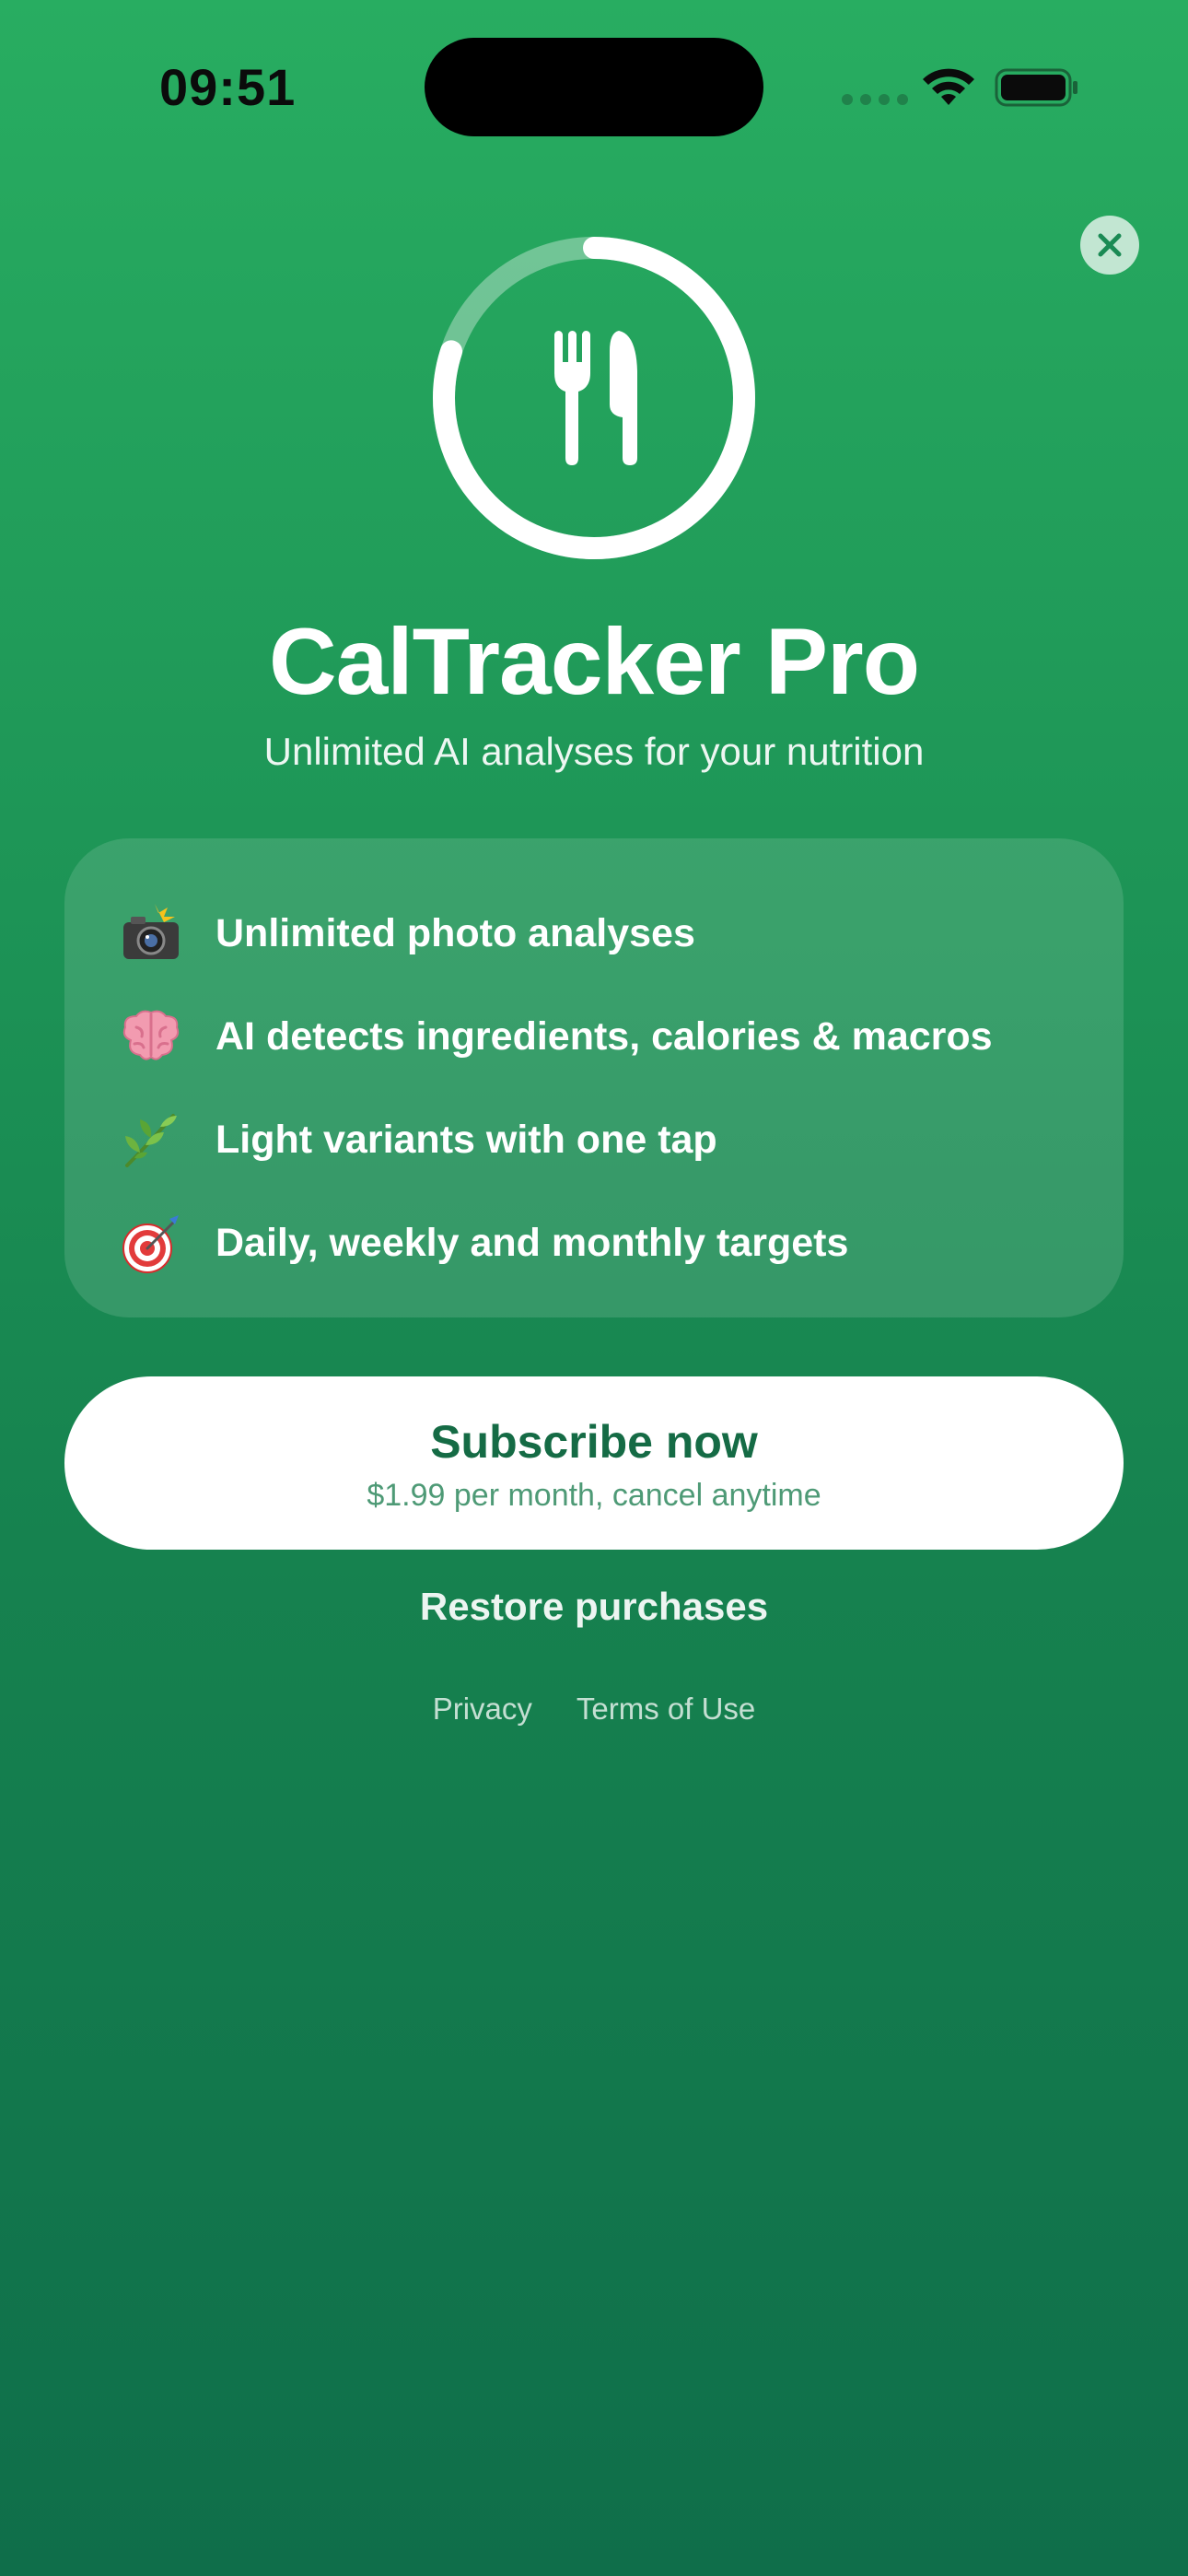  I want to click on wifi-icon, so click(948, 86).